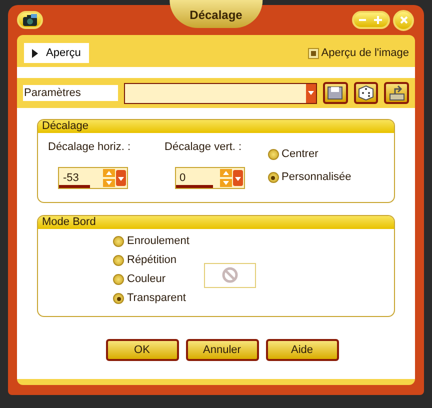 This screenshot has height=408, width=432. I want to click on radio-option: Enroulement, so click(151, 241).